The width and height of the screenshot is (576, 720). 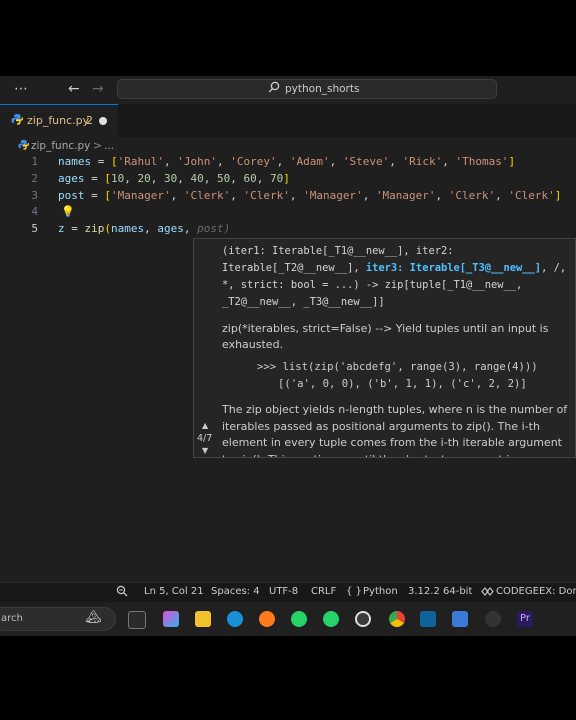 What do you see at coordinates (60, 146) in the screenshot?
I see `breadcrumb-file: zip_func.py` at bounding box center [60, 146].